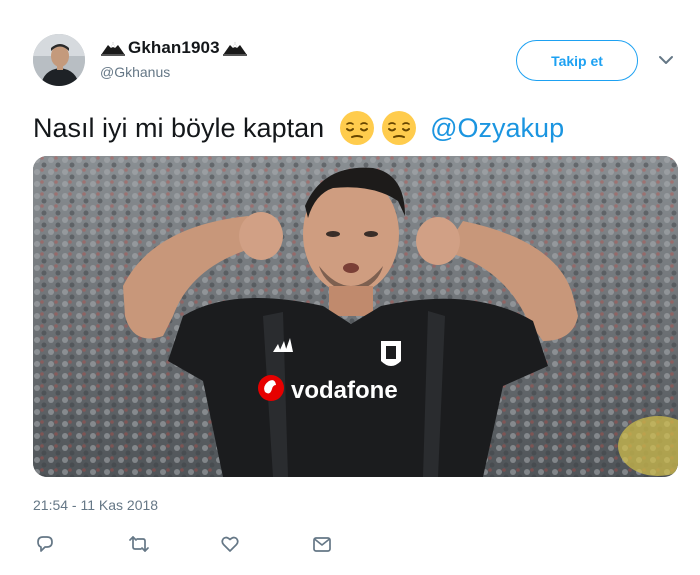 The image size is (700, 575). I want to click on display-name-row: Gkhan1903, so click(174, 48).